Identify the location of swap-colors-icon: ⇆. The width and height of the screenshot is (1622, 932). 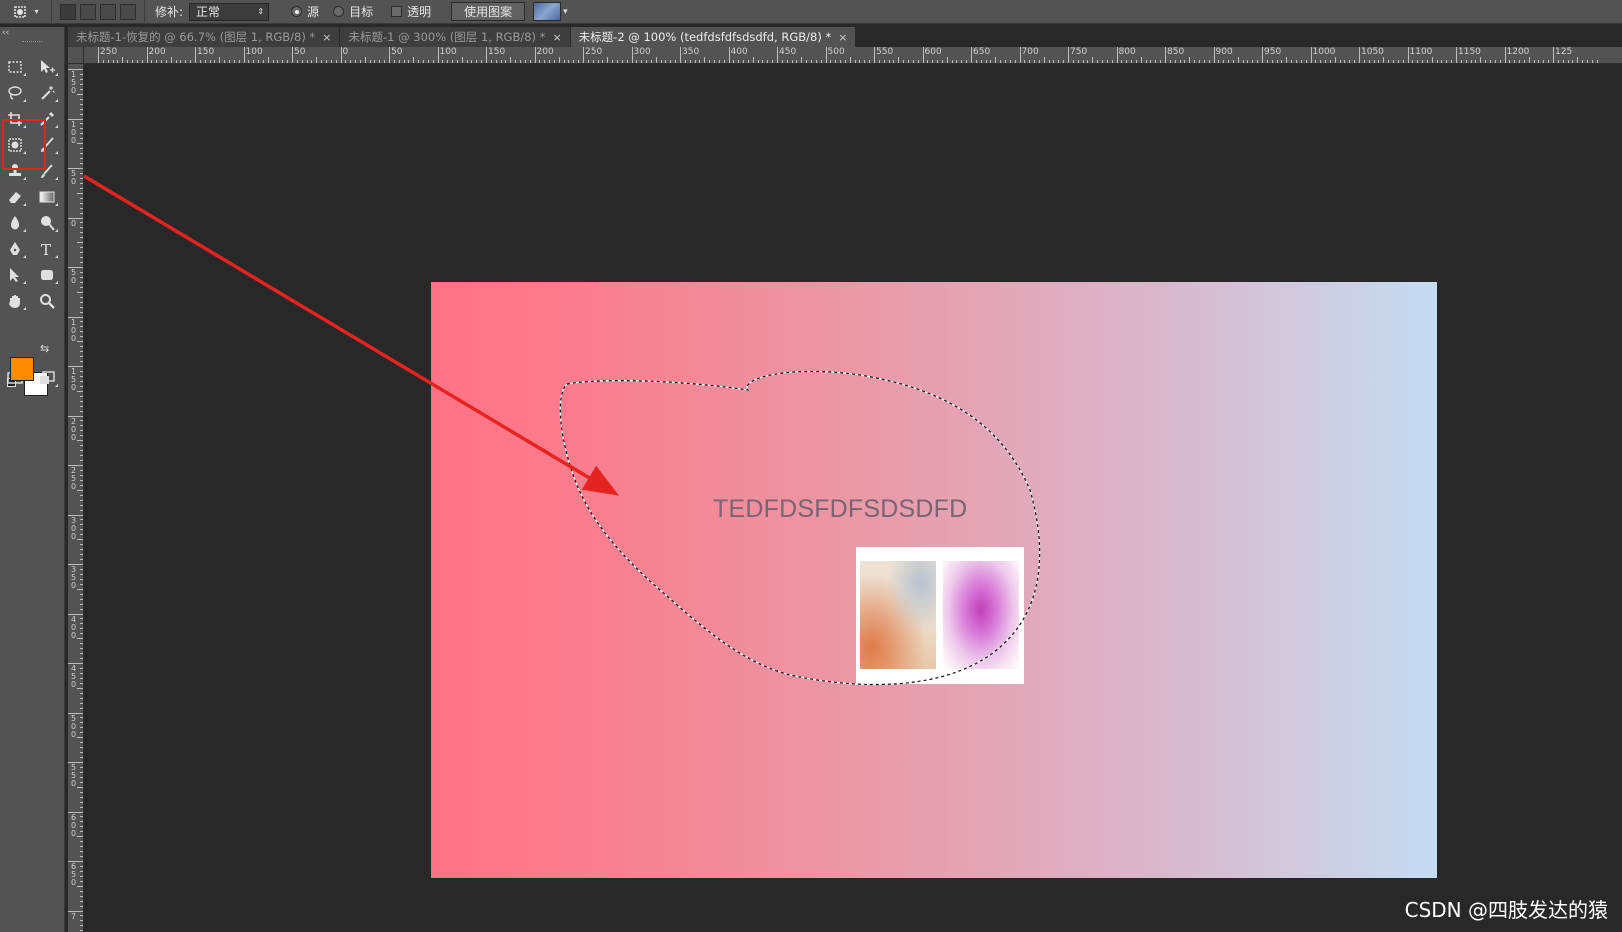
(44, 348).